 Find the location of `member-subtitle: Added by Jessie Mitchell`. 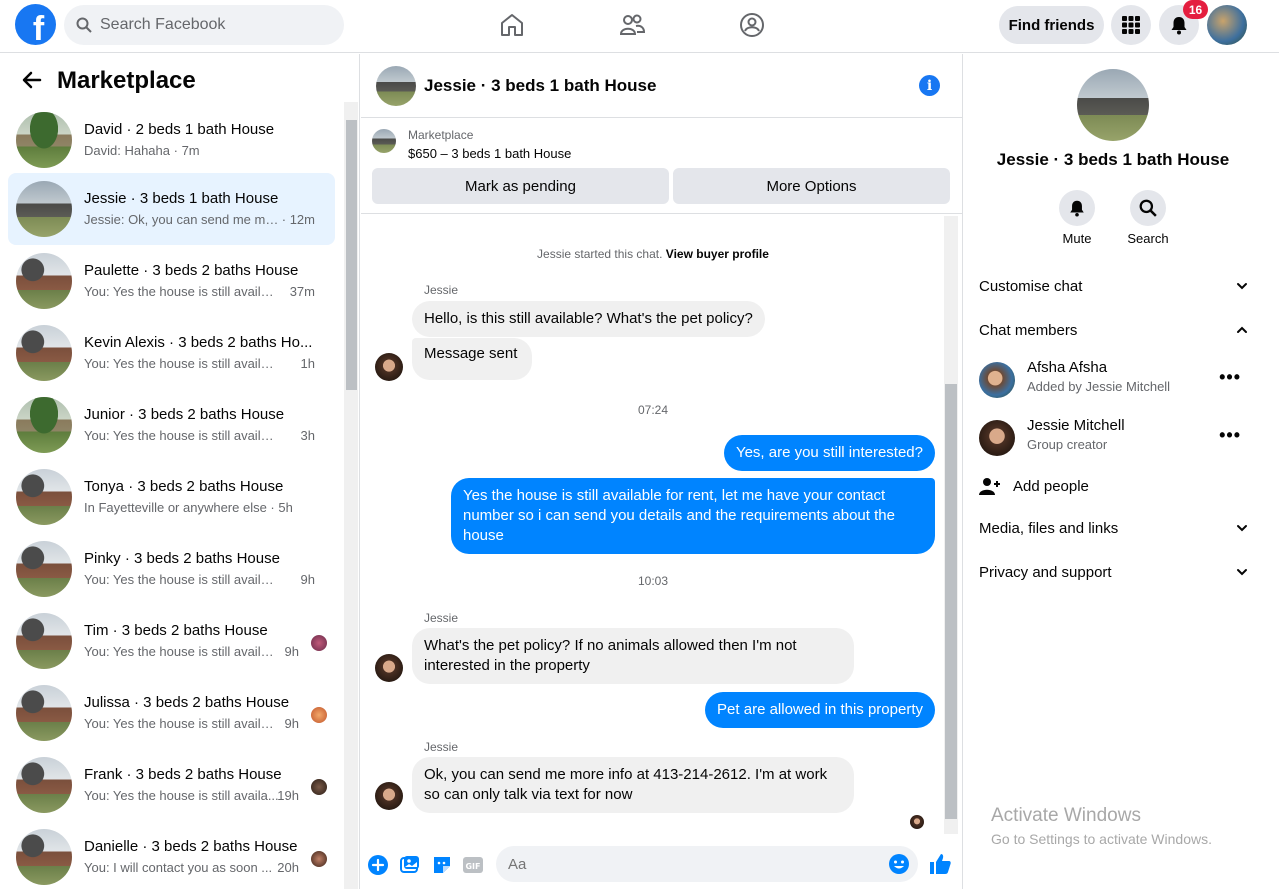

member-subtitle: Added by Jessie Mitchell is located at coordinates (1099, 386).